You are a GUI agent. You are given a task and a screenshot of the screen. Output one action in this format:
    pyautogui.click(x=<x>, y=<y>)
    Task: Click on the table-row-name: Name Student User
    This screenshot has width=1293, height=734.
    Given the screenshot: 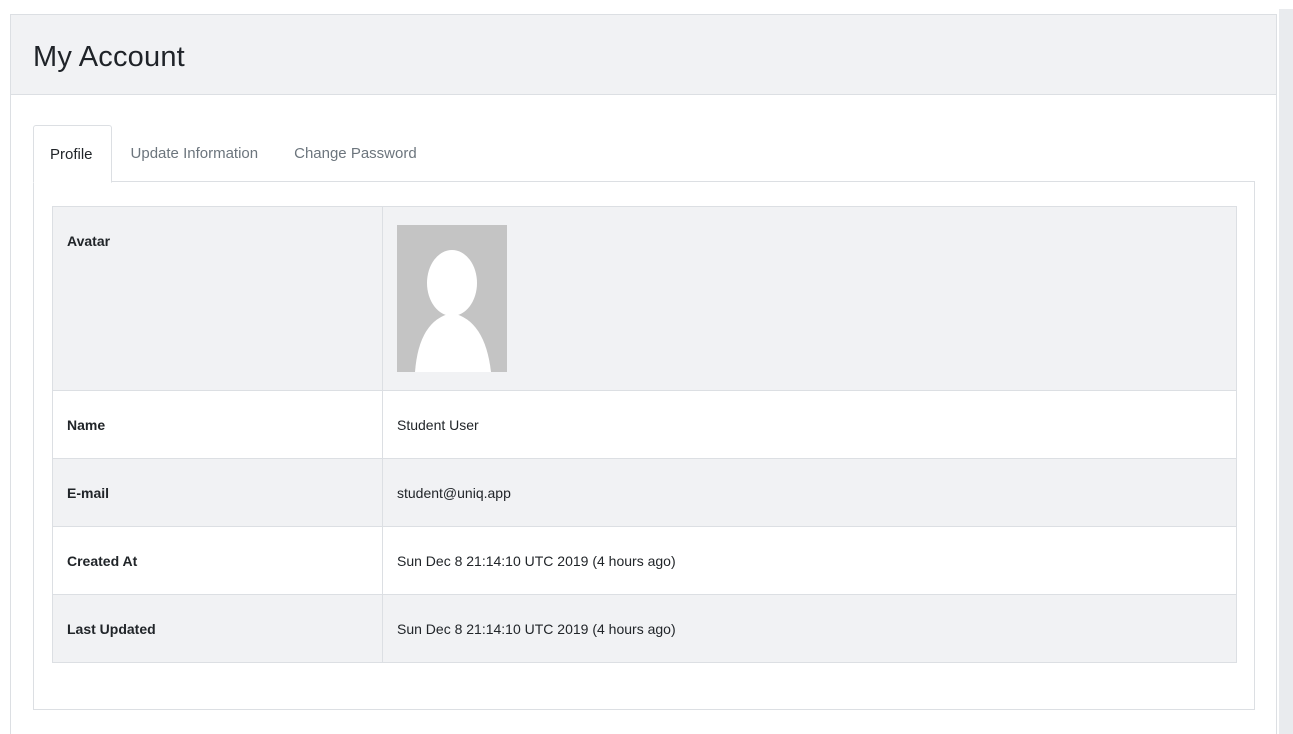 What is the action you would take?
    pyautogui.click(x=644, y=424)
    